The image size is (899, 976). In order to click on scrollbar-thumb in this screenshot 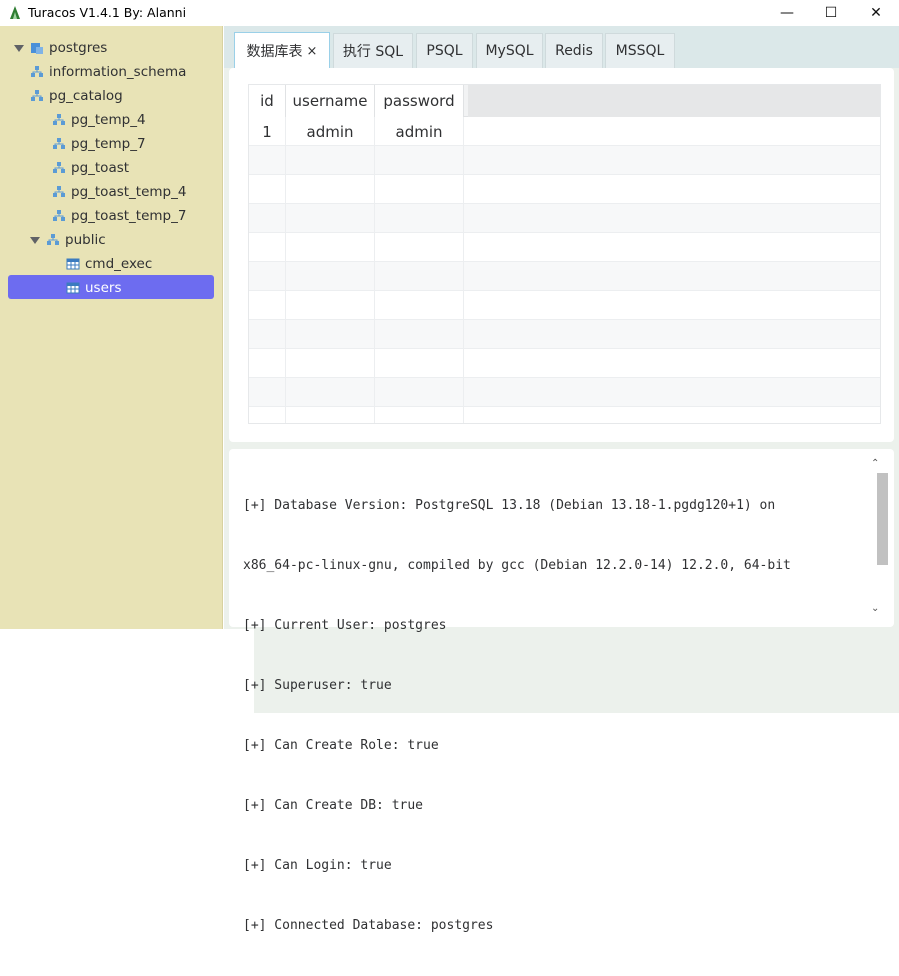, I will do `click(882, 519)`.